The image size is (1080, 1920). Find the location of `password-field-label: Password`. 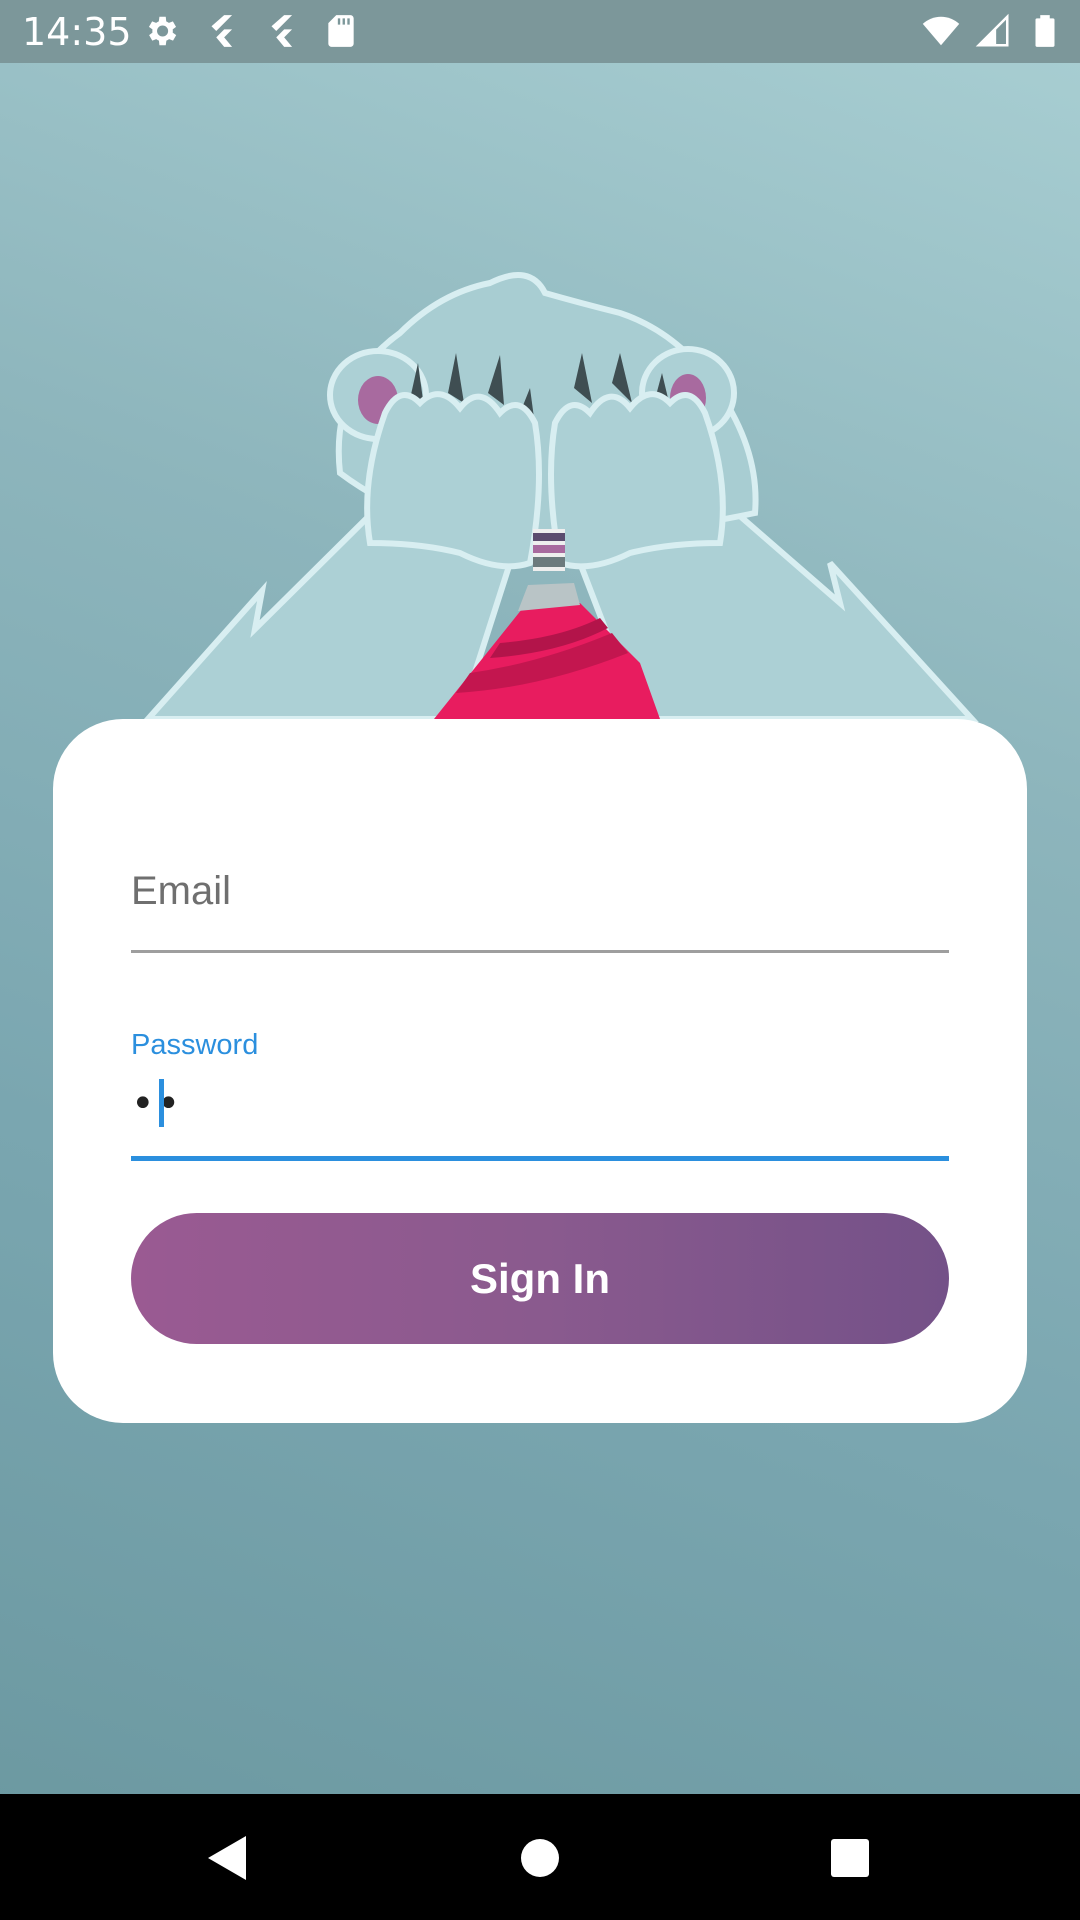

password-field-label: Password is located at coordinates (195, 1045).